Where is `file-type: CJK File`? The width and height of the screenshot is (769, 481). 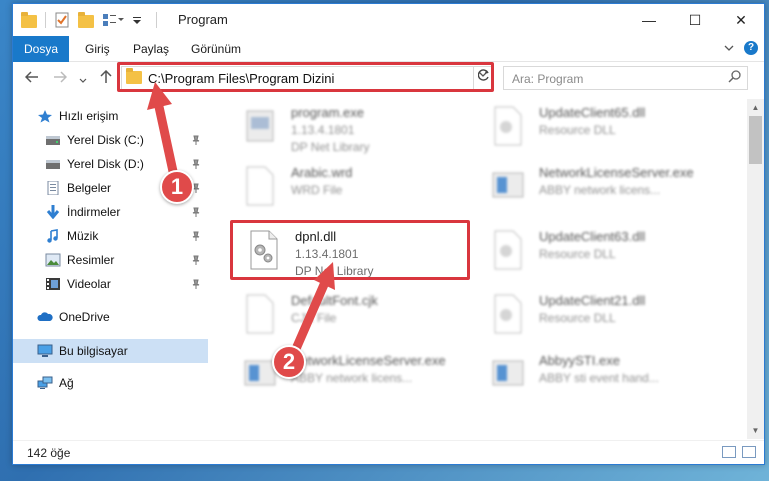 file-type: CJK File is located at coordinates (314, 318).